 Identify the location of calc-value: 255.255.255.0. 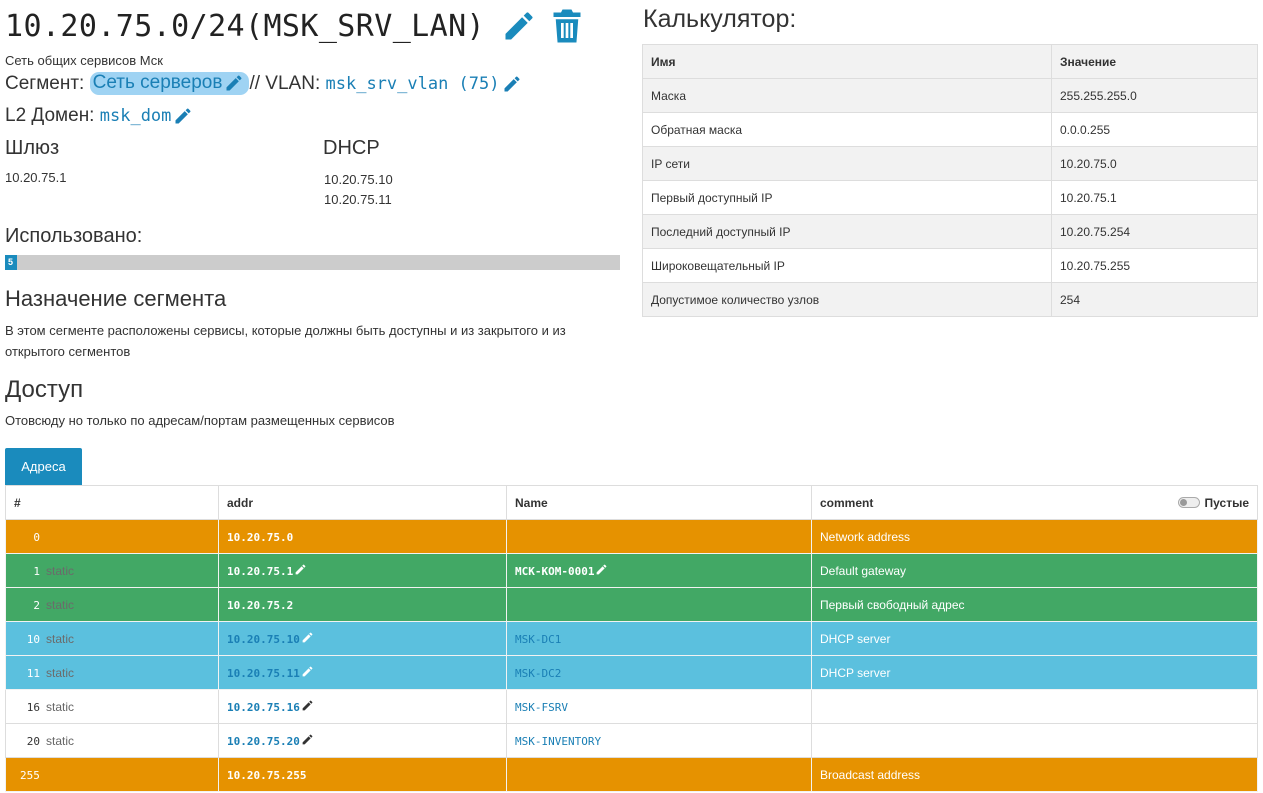
(1154, 95).